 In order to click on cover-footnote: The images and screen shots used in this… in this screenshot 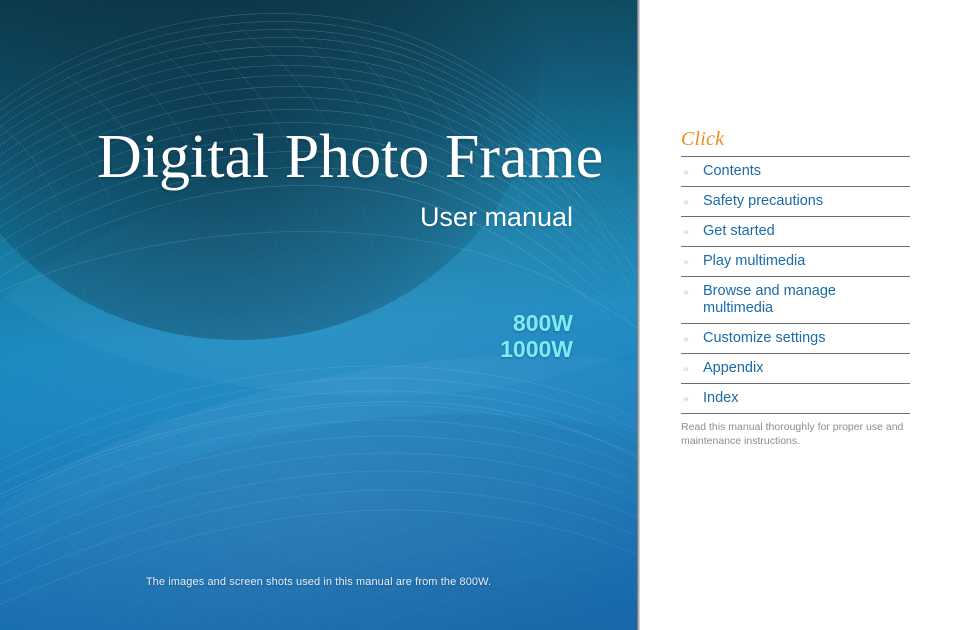, I will do `click(318, 582)`.